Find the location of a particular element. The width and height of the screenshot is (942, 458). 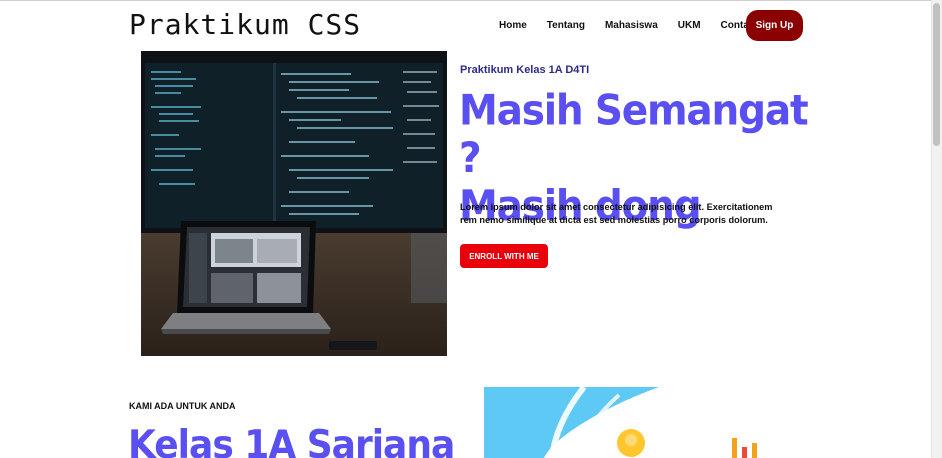

page-scrollbar is located at coordinates (936, 229).